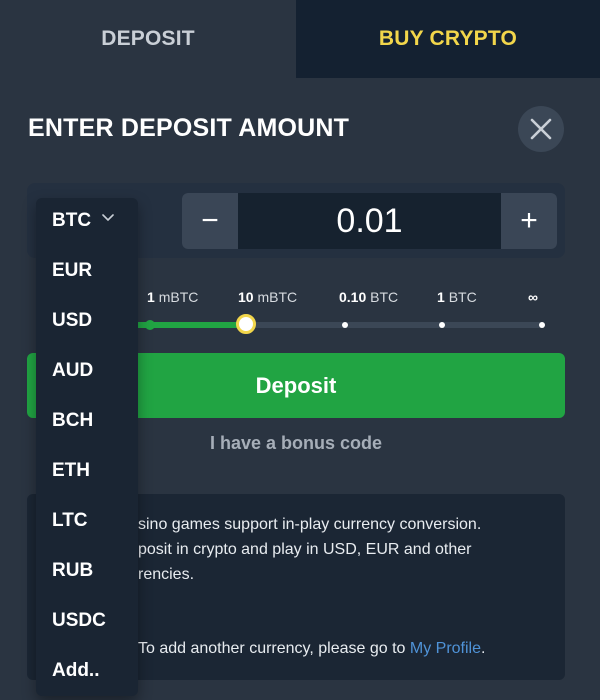 This screenshot has height=700, width=600. Describe the element at coordinates (274, 648) in the screenshot. I see `info-profile-prefix: To add another currency, please go to` at that location.